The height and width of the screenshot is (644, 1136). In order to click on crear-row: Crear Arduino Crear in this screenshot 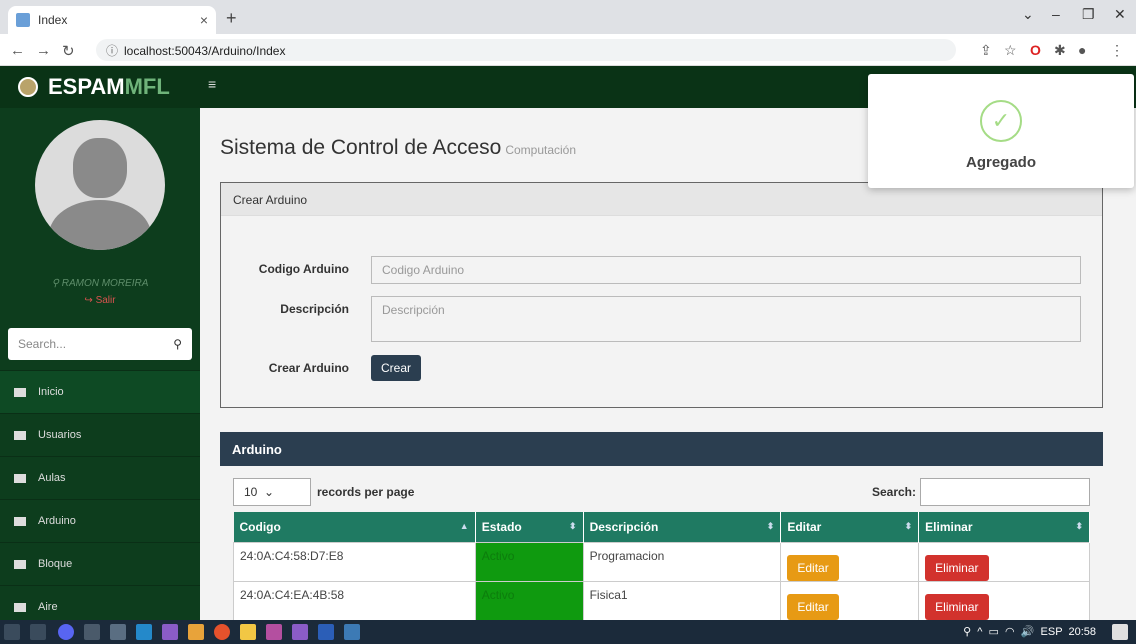, I will do `click(321, 368)`.